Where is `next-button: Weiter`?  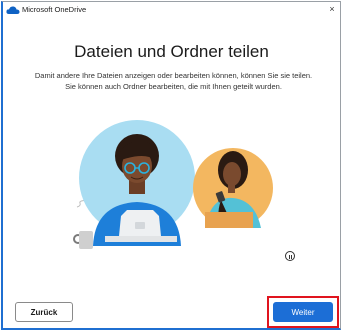 next-button: Weiter is located at coordinates (303, 312).